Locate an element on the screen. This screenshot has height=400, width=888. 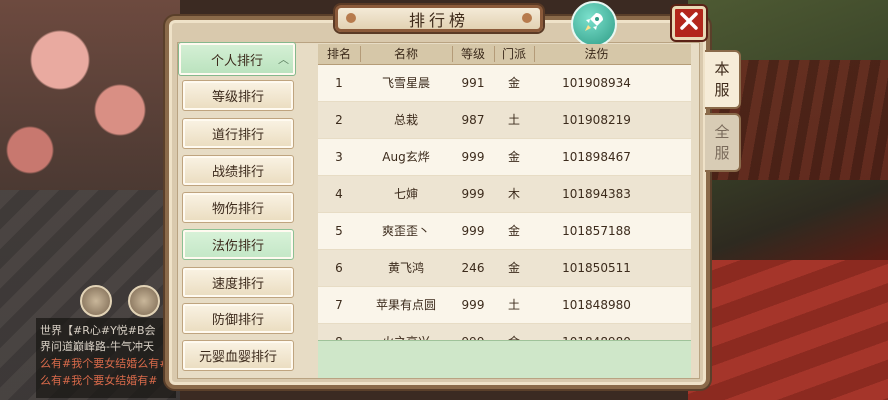
cell-rank: 7 is located at coordinates (339, 305).